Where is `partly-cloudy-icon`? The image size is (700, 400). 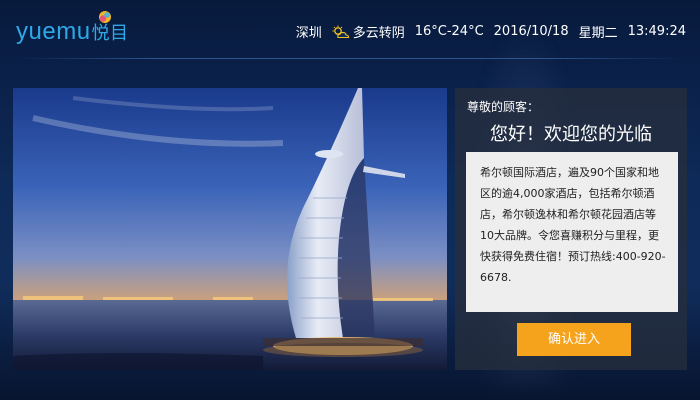
partly-cloudy-icon is located at coordinates (340, 31).